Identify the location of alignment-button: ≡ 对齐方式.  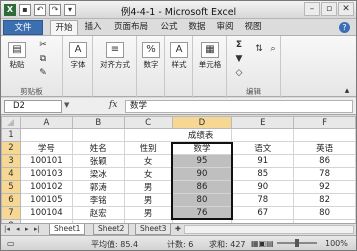
(115, 55).